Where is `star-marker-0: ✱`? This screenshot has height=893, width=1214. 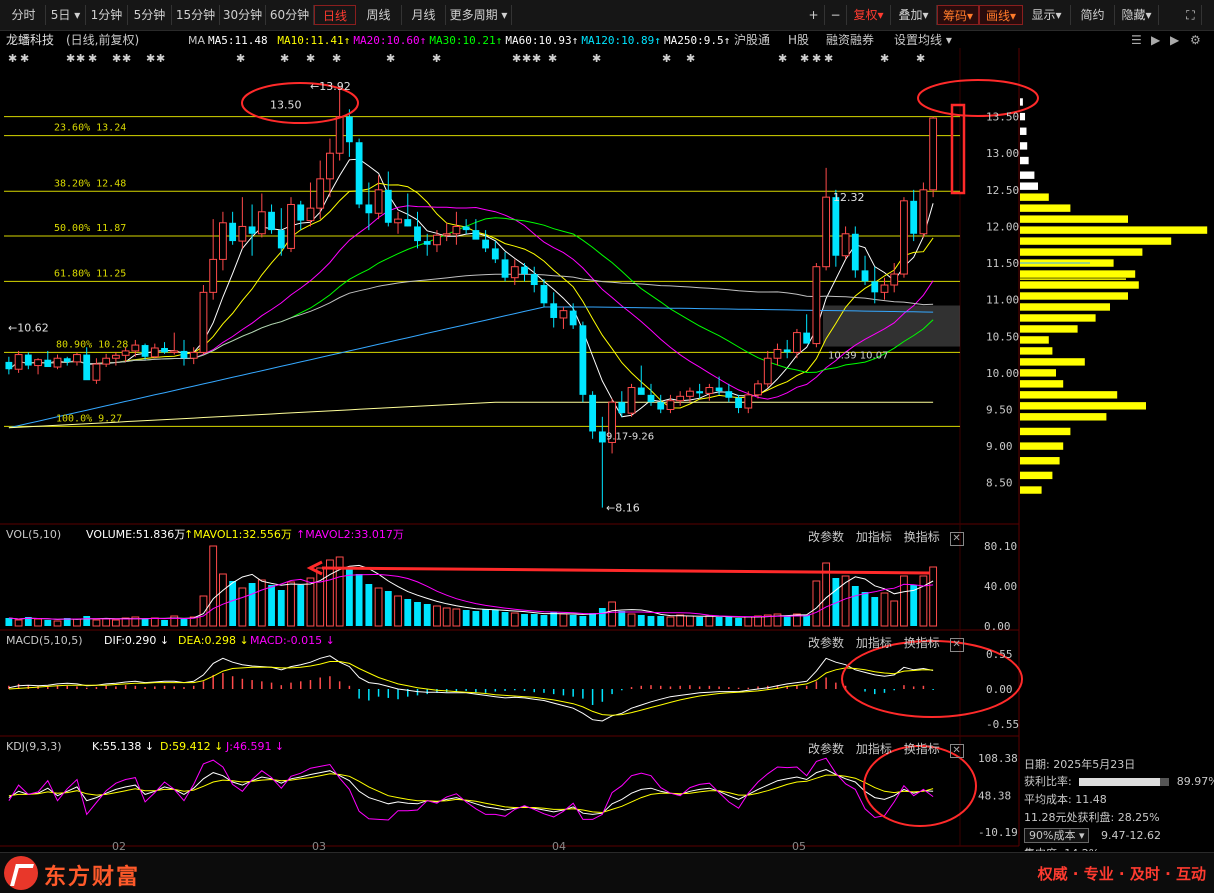
star-marker-0: ✱ is located at coordinates (12, 58).